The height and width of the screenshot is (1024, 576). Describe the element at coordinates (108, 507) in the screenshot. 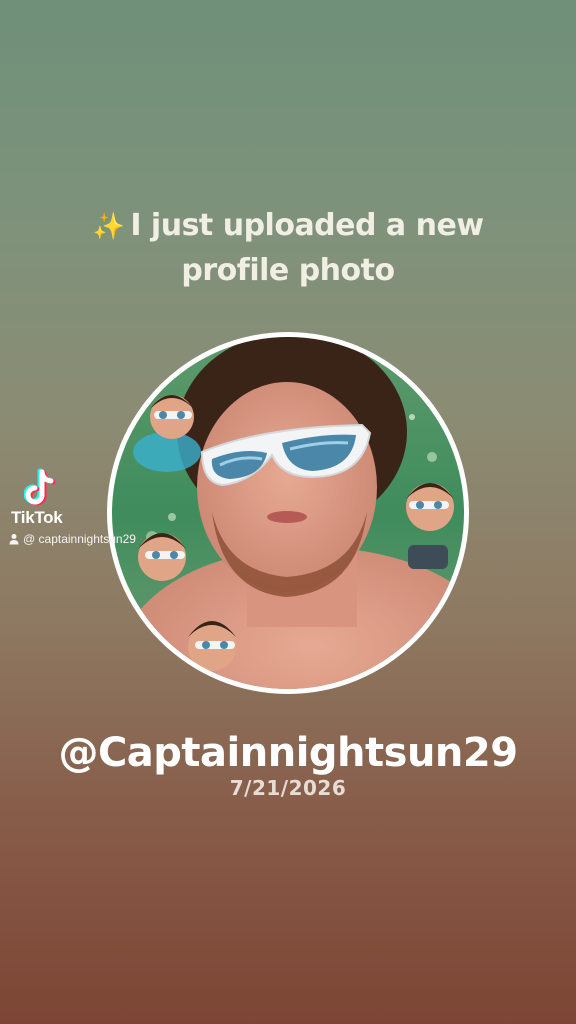

I see `tiktok-watermark: TikTok @ captainnightsun29` at that location.